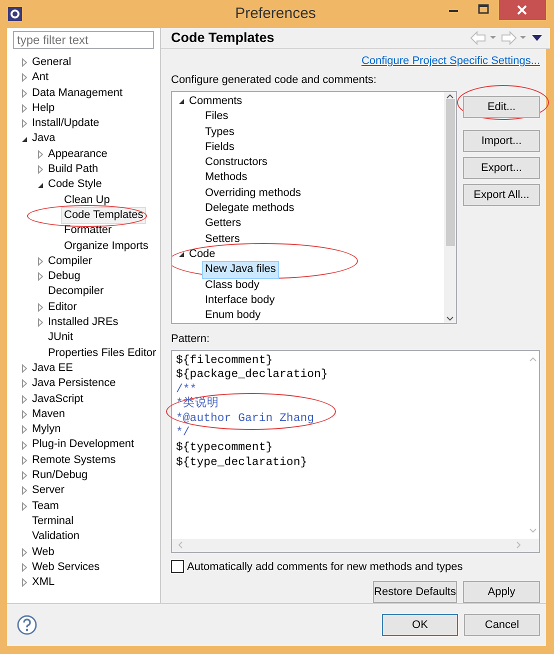  What do you see at coordinates (49, 414) in the screenshot?
I see `sidebar-item: Maven` at bounding box center [49, 414].